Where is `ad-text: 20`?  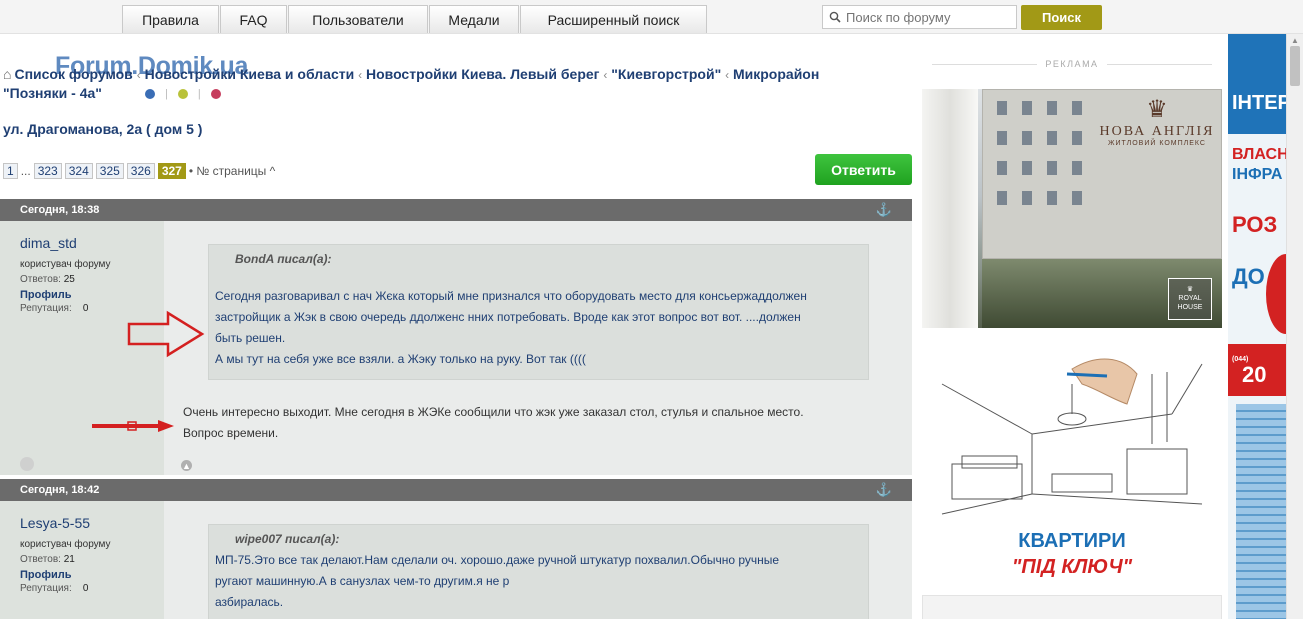
ad-text: 20 is located at coordinates (1254, 374).